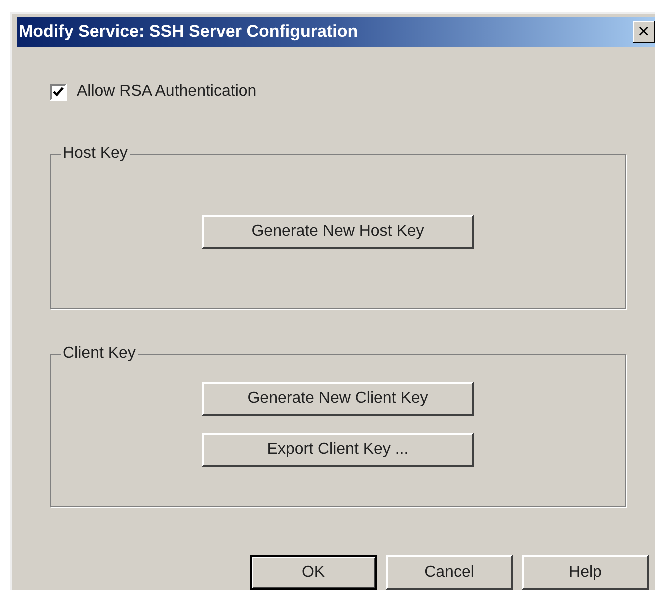 This screenshot has width=655, height=590. Describe the element at coordinates (338, 232) in the screenshot. I see `action-button: Generate New Host Key` at that location.